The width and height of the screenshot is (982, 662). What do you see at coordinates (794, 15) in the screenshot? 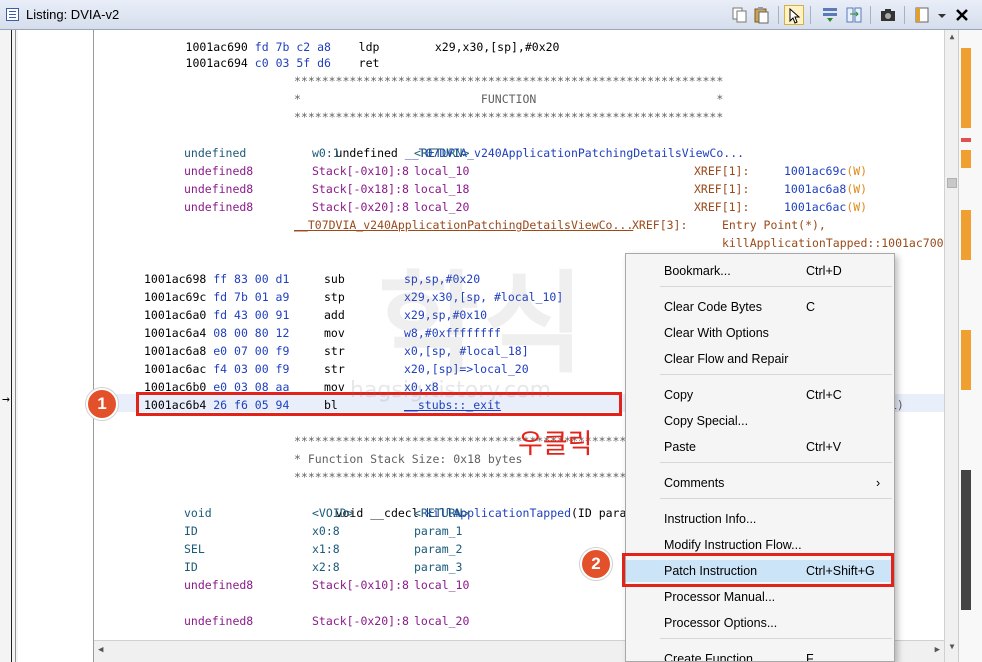
I see `cursor-icon` at bounding box center [794, 15].